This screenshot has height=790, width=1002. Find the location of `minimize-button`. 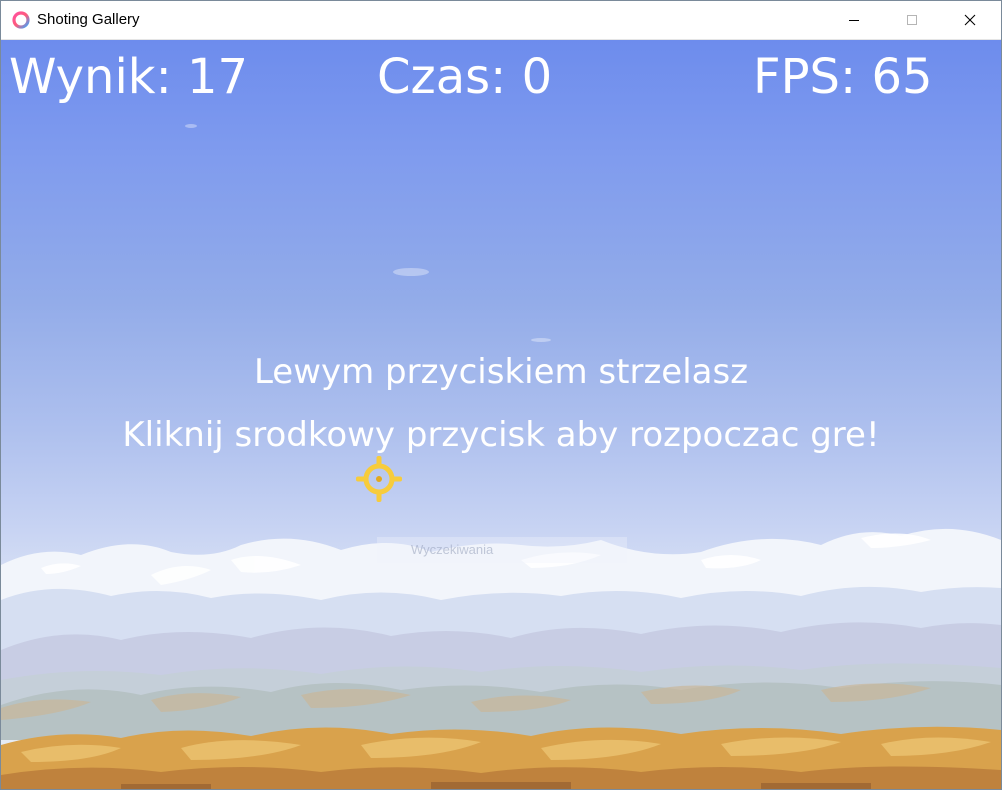

minimize-button is located at coordinates (854, 20).